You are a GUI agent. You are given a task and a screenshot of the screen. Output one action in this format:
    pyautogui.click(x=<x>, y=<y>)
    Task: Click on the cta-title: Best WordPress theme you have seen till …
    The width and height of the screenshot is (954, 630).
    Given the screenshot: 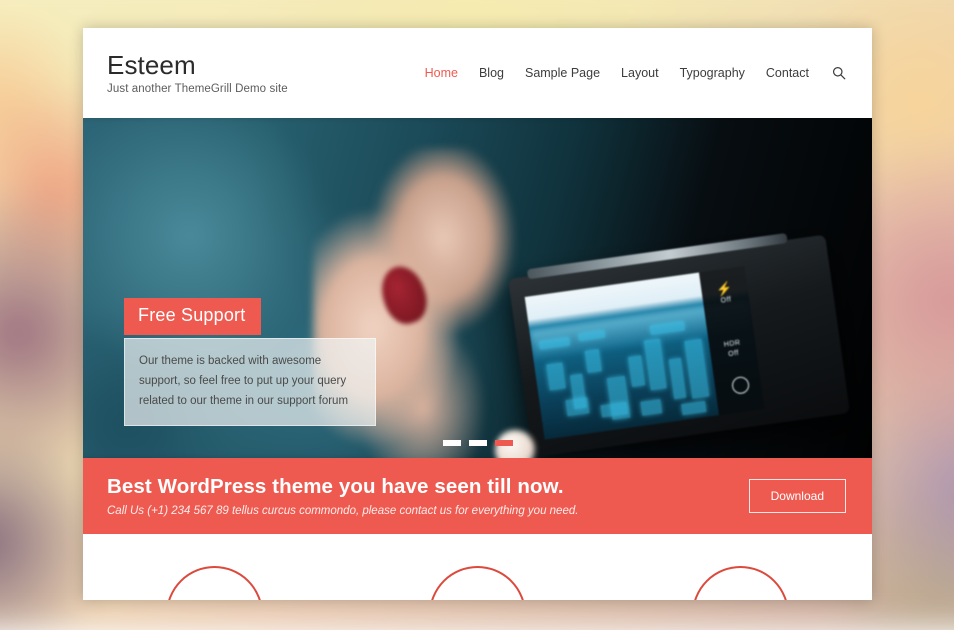 What is the action you would take?
    pyautogui.click(x=335, y=486)
    